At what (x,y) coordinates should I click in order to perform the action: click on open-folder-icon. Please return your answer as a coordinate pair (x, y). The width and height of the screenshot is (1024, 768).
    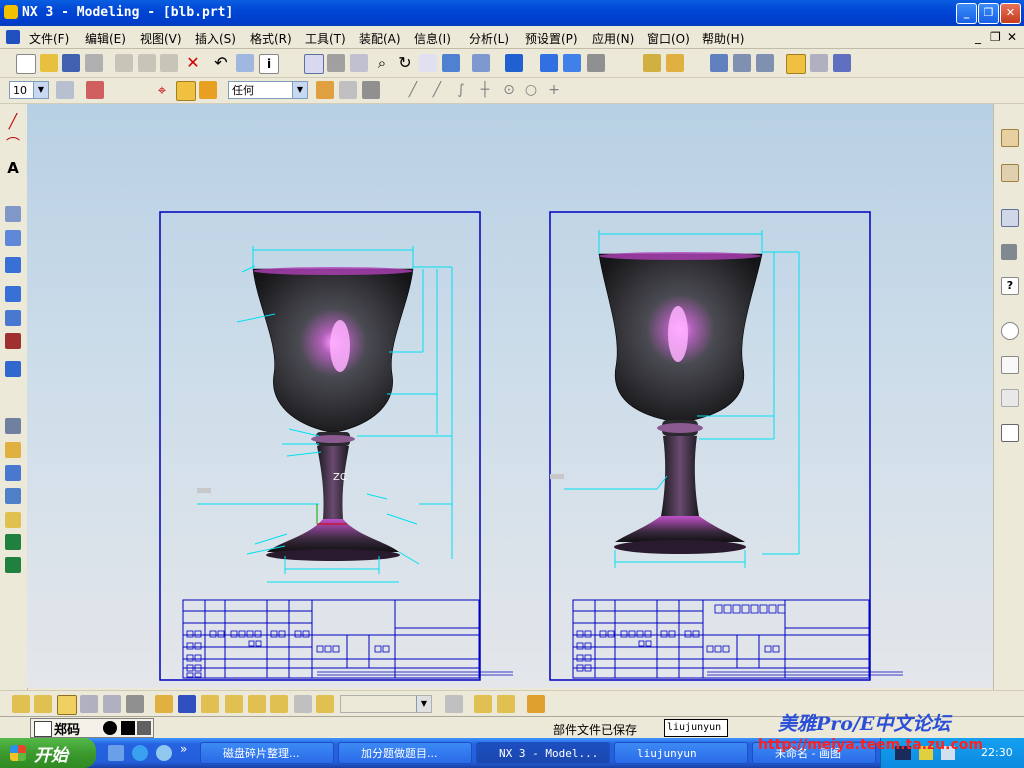
    Looking at the image, I should click on (49, 63).